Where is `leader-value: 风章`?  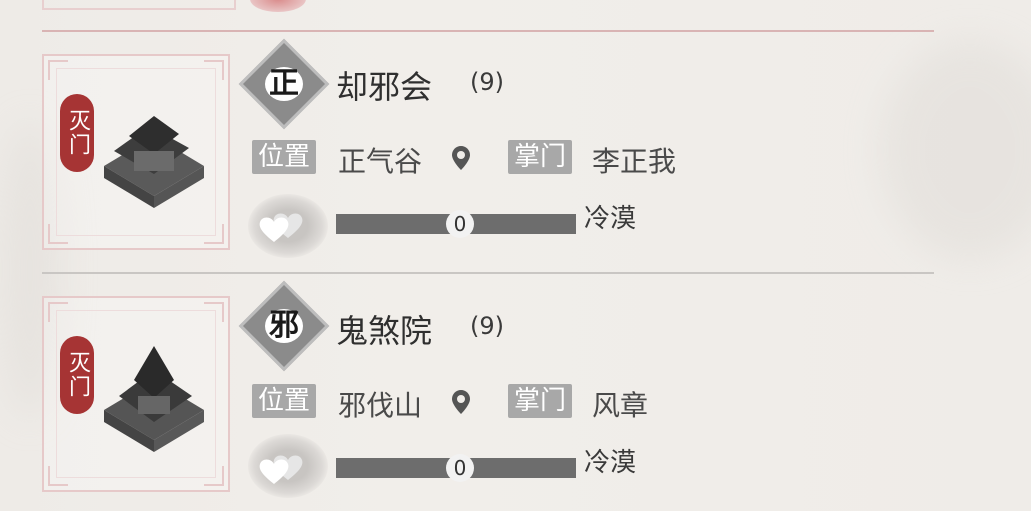
leader-value: 风章 is located at coordinates (620, 405).